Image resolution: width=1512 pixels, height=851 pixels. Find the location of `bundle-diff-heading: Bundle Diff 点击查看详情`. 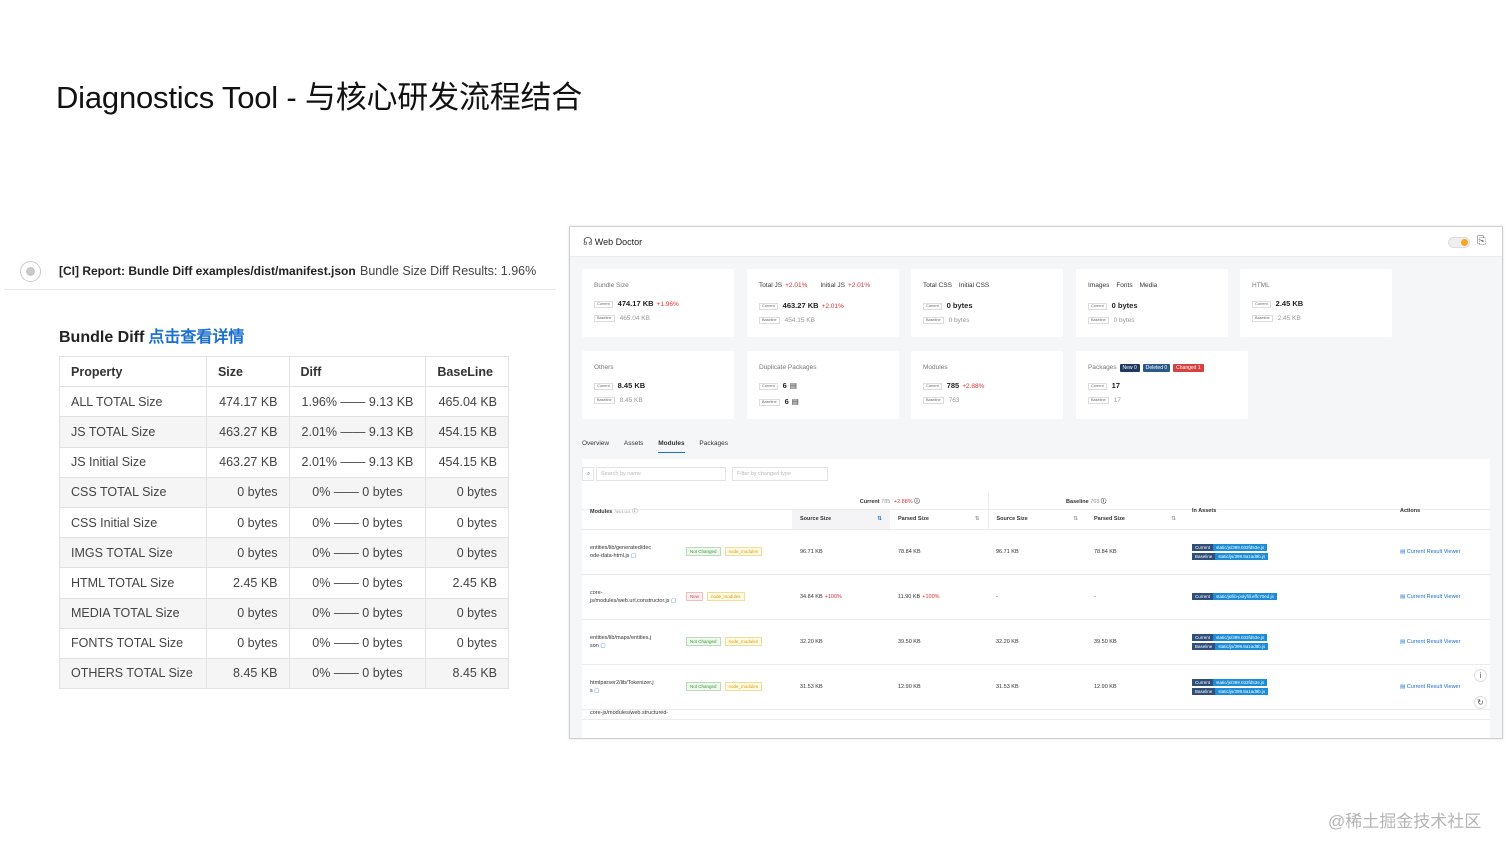

bundle-diff-heading: Bundle Diff 点击查看详情 is located at coordinates (151, 335).